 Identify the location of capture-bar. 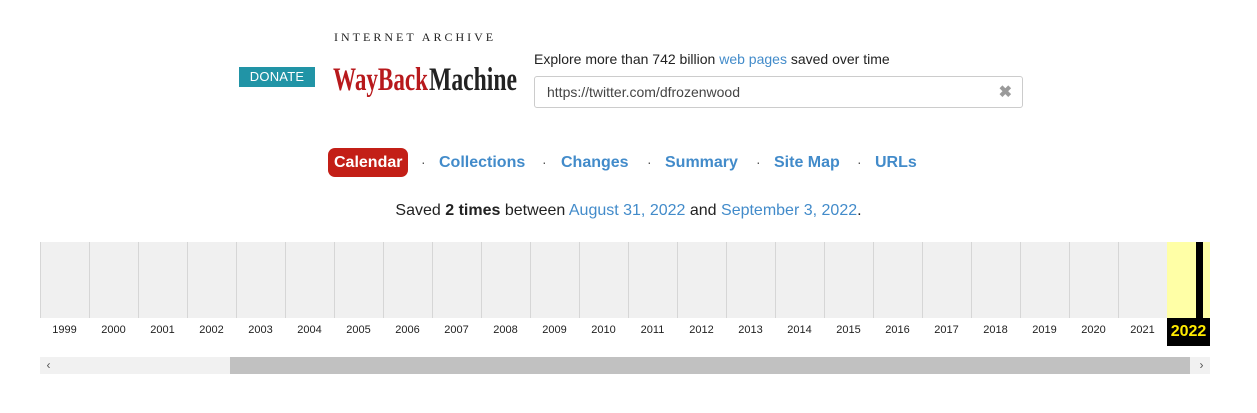
(1199, 280).